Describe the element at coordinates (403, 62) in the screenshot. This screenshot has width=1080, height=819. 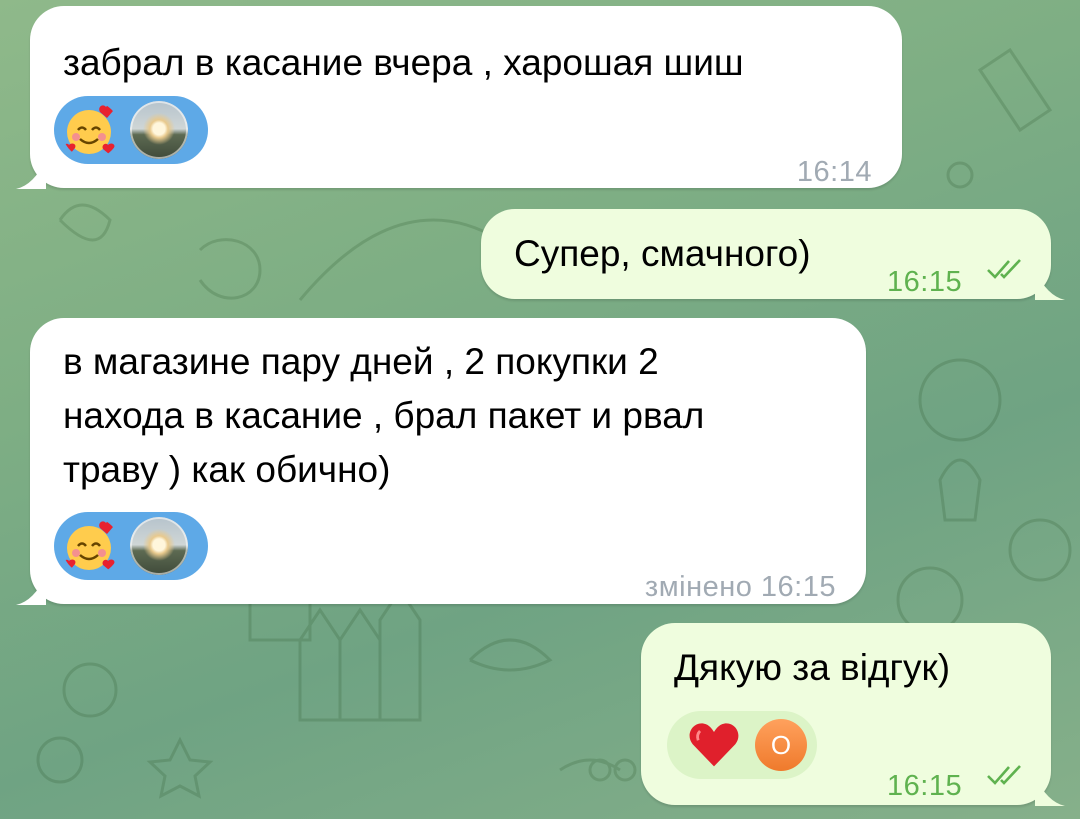
I see `message-text: забрал в касание вчера , харошая шиш` at that location.